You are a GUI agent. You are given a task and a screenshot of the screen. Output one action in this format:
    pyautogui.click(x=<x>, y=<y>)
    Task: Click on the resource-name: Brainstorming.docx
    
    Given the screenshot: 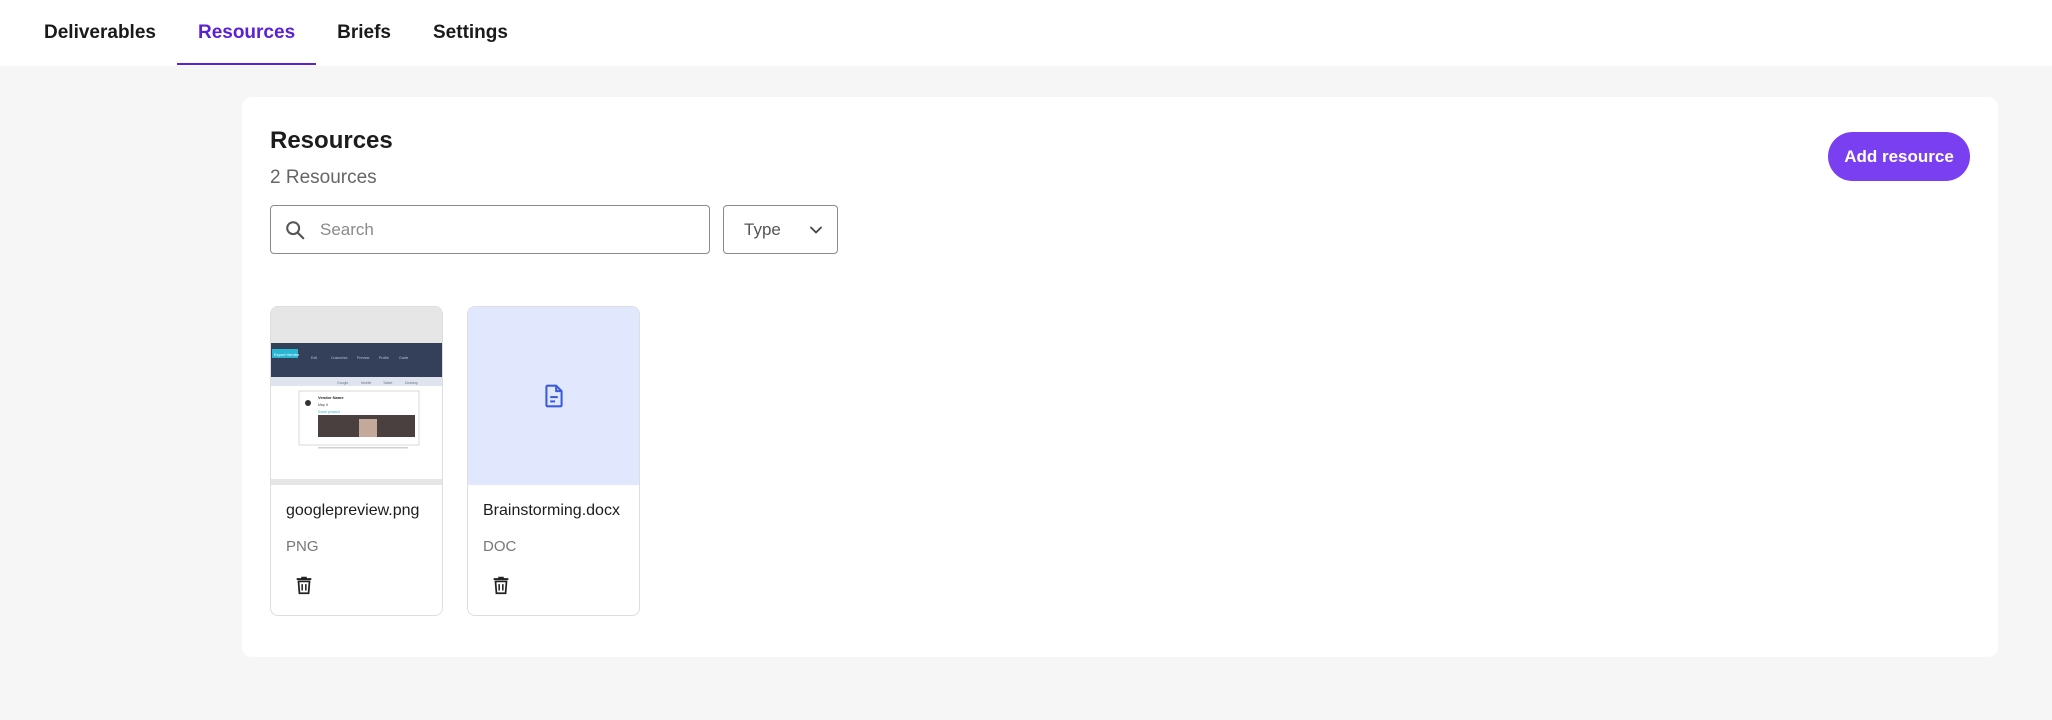 What is the action you would take?
    pyautogui.click(x=551, y=511)
    